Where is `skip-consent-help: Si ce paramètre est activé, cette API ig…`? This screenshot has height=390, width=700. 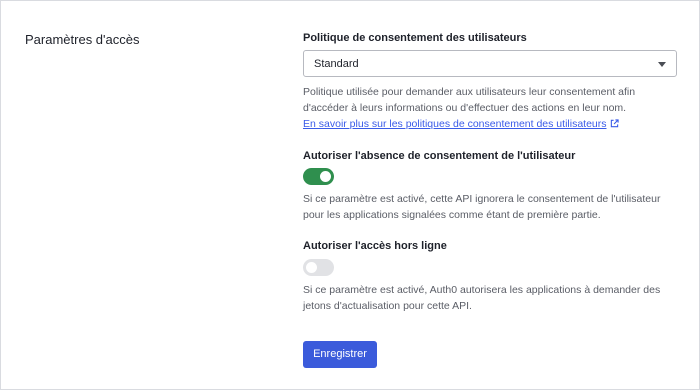 skip-consent-help: Si ce paramètre est activé, cette API ig… is located at coordinates (491, 207).